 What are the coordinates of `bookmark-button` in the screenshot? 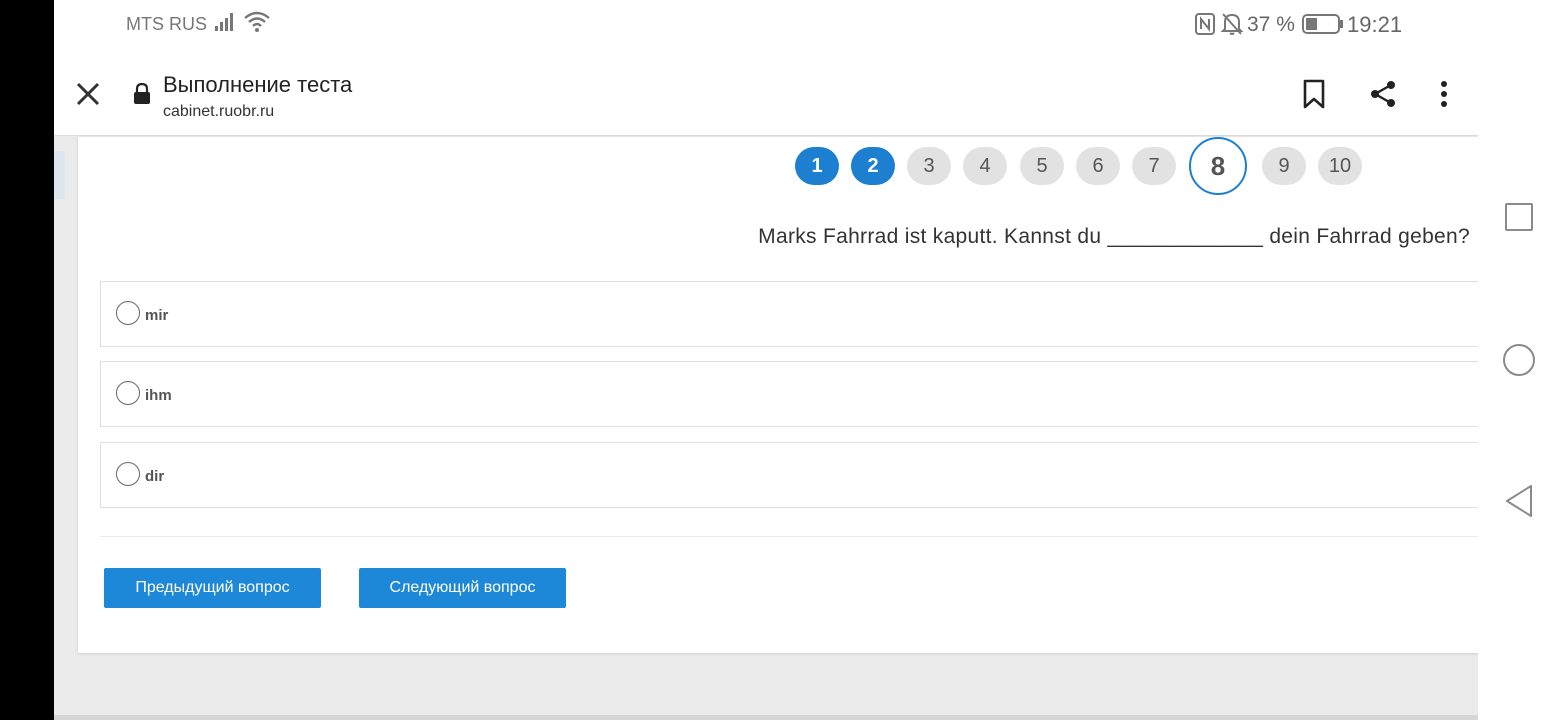 It's located at (1314, 94).